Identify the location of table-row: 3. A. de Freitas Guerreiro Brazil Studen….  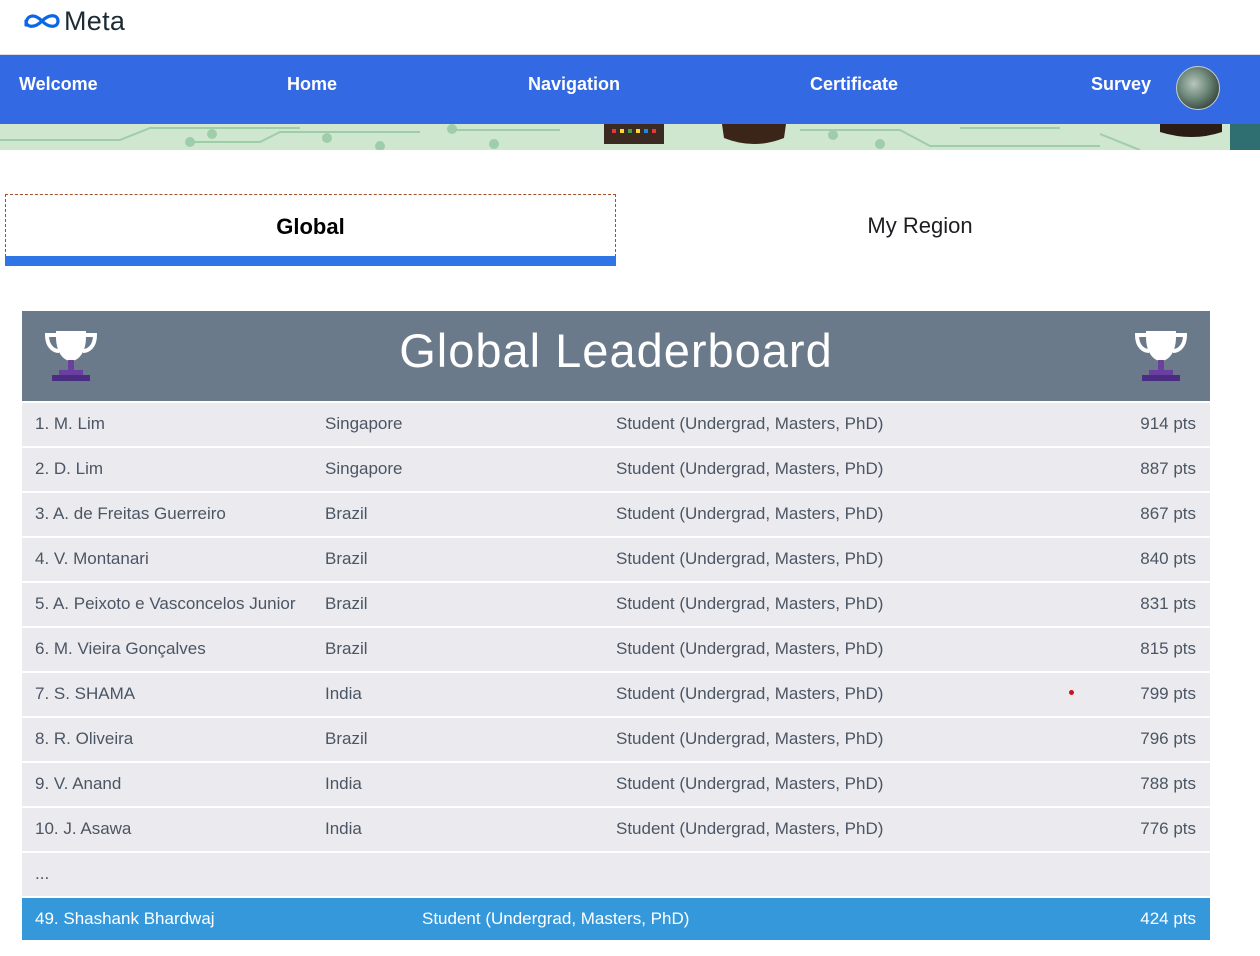
(616, 513).